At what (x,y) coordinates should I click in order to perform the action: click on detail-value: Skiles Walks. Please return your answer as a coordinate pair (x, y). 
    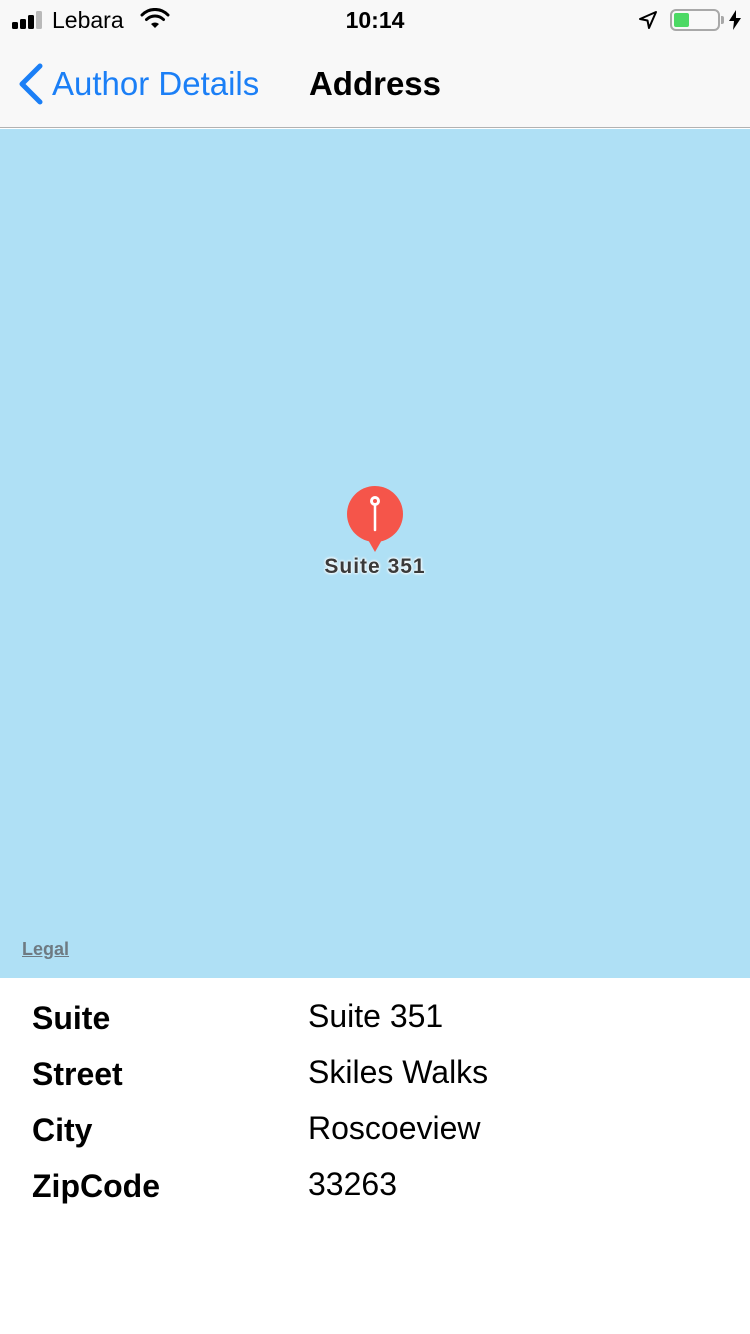
    Looking at the image, I should click on (398, 1072).